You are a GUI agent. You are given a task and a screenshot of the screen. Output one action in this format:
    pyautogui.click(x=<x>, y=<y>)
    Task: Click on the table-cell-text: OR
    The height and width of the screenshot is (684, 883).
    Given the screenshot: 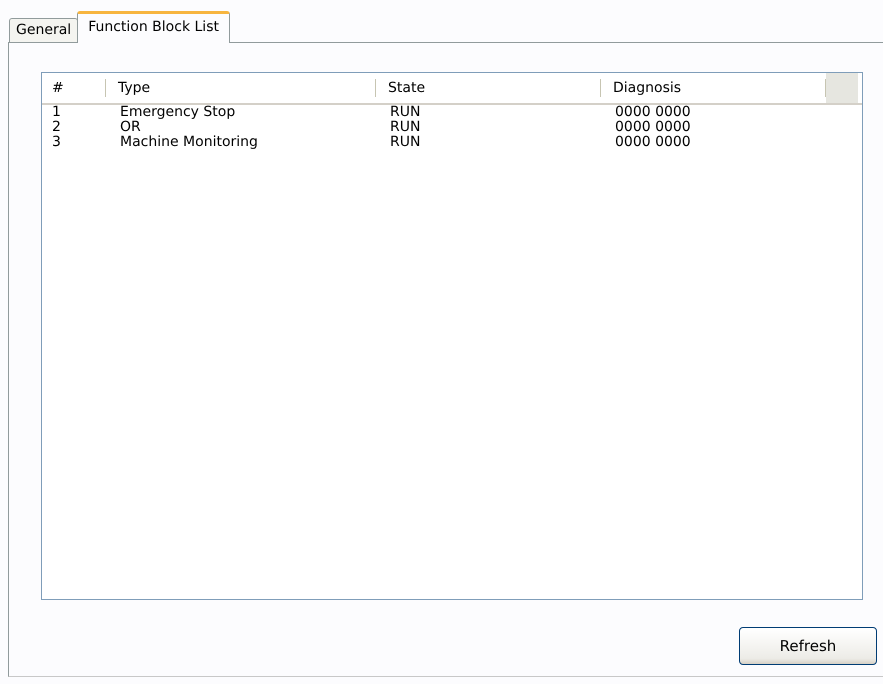 What is the action you would take?
    pyautogui.click(x=130, y=127)
    